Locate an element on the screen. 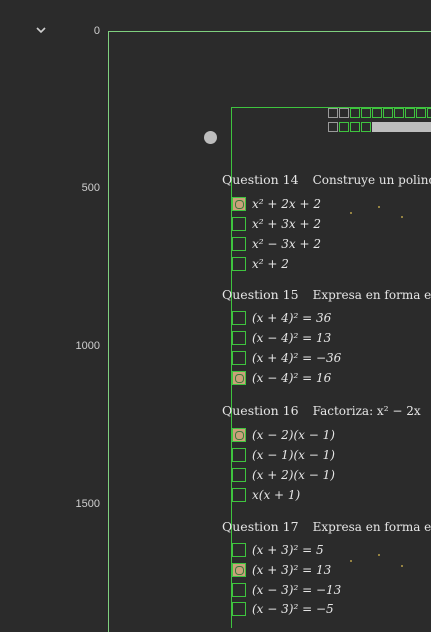 The width and height of the screenshot is (431, 632). option-label: (x + 4)² = −36 is located at coordinates (297, 358).